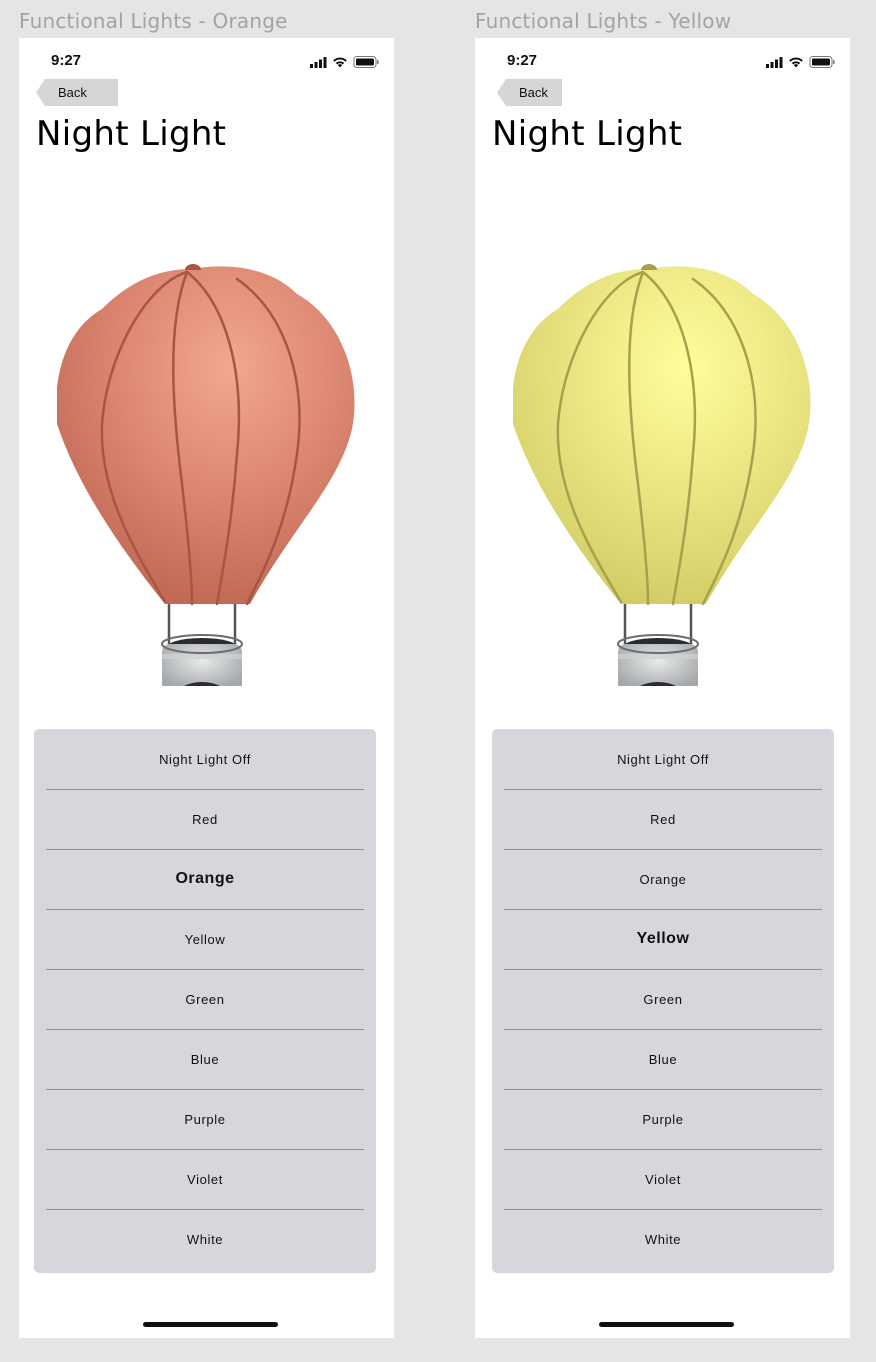  What do you see at coordinates (153, 21) in the screenshot?
I see `frame-title-orange: Functional Lights - Orange` at bounding box center [153, 21].